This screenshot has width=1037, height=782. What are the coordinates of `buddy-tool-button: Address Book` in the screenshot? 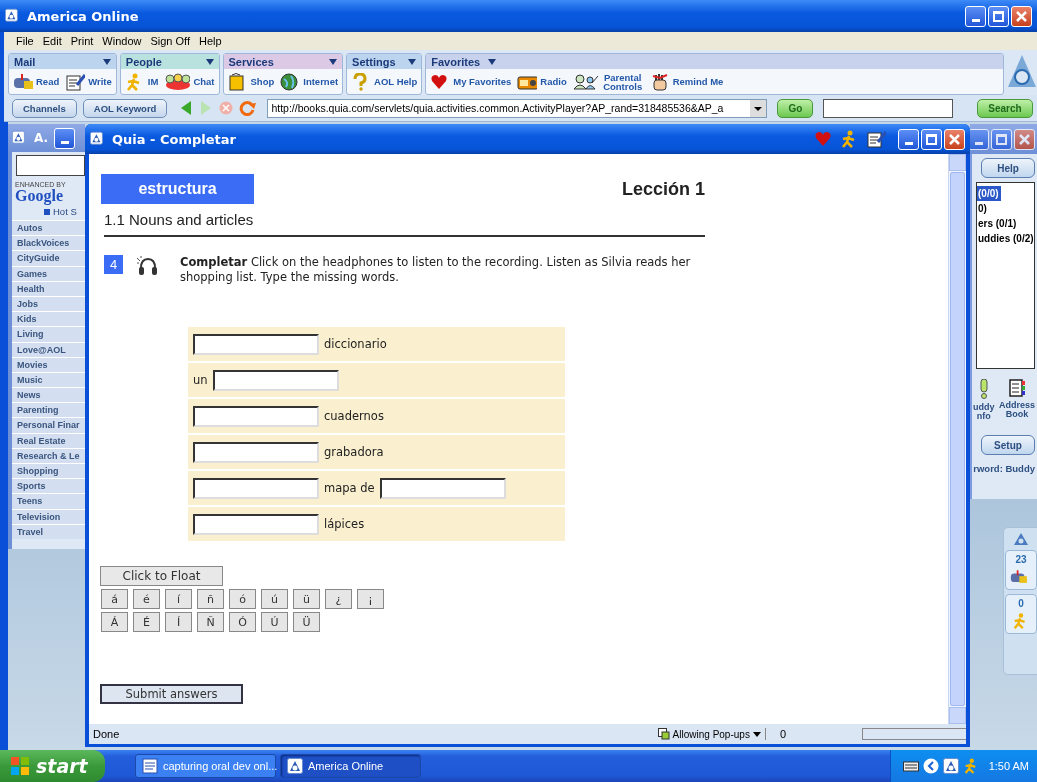 It's located at (1017, 400).